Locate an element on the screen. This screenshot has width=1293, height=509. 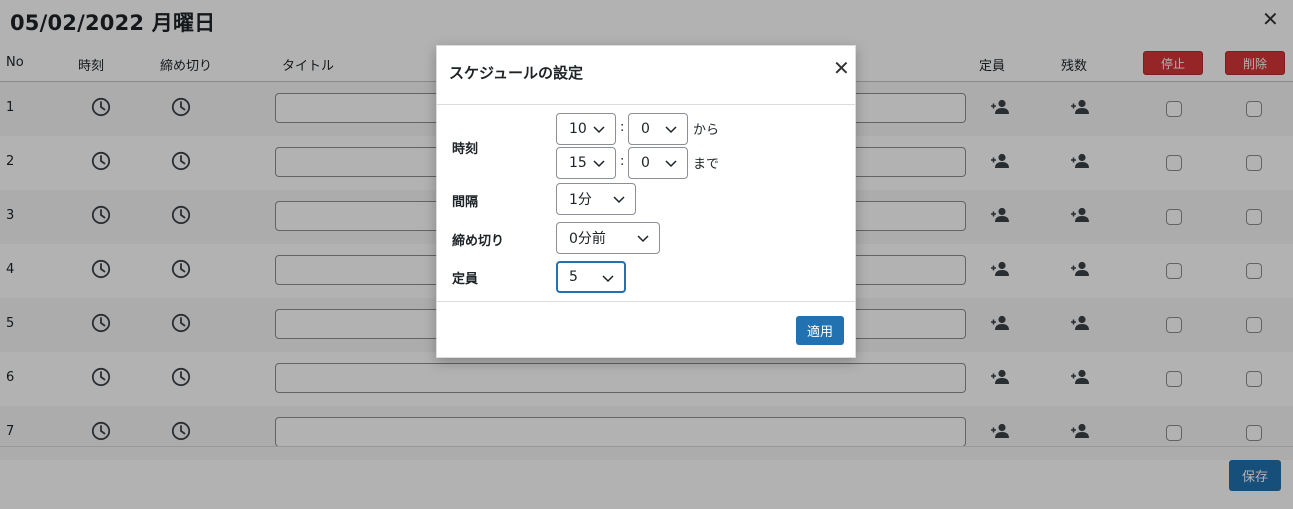
capacity-label: 定員 is located at coordinates (465, 279).